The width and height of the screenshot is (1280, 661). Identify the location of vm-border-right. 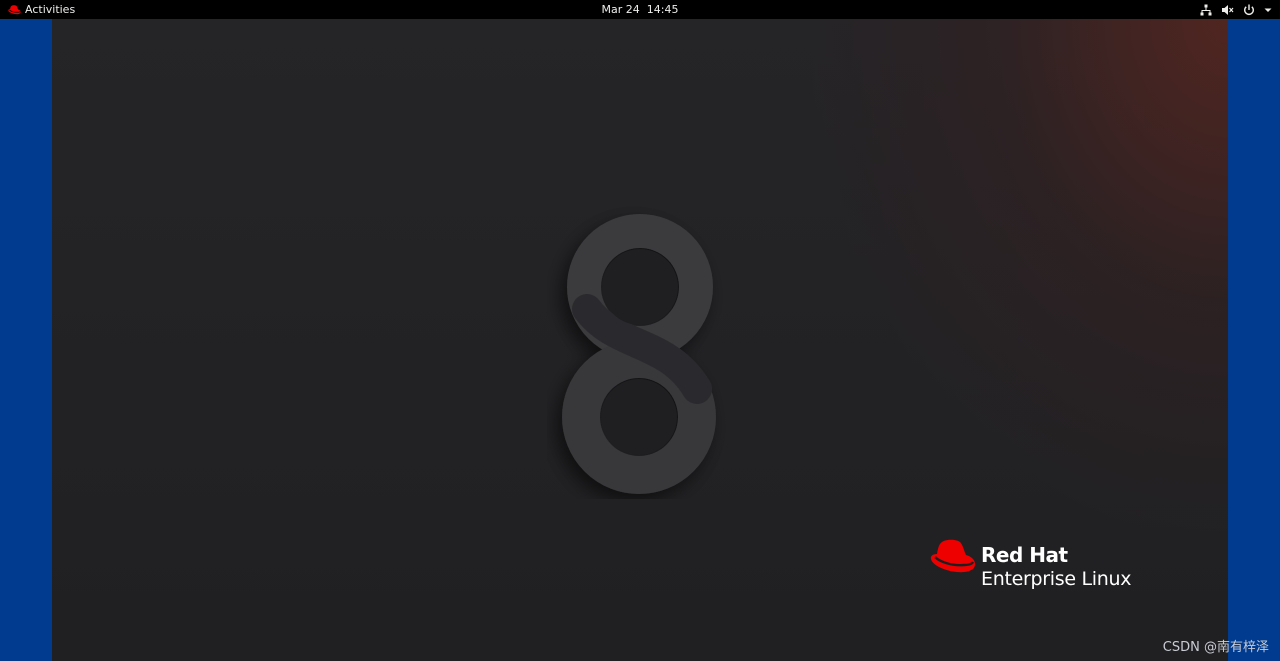
(1254, 340).